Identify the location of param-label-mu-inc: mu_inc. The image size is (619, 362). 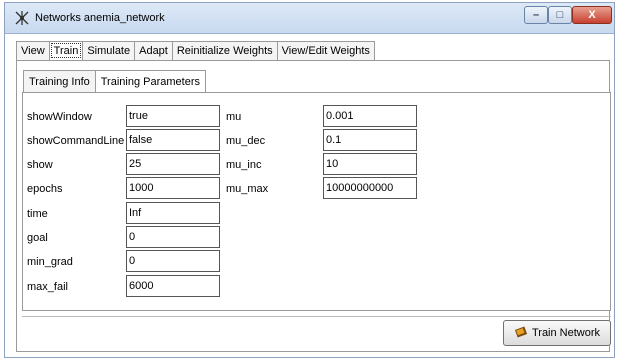
(244, 165).